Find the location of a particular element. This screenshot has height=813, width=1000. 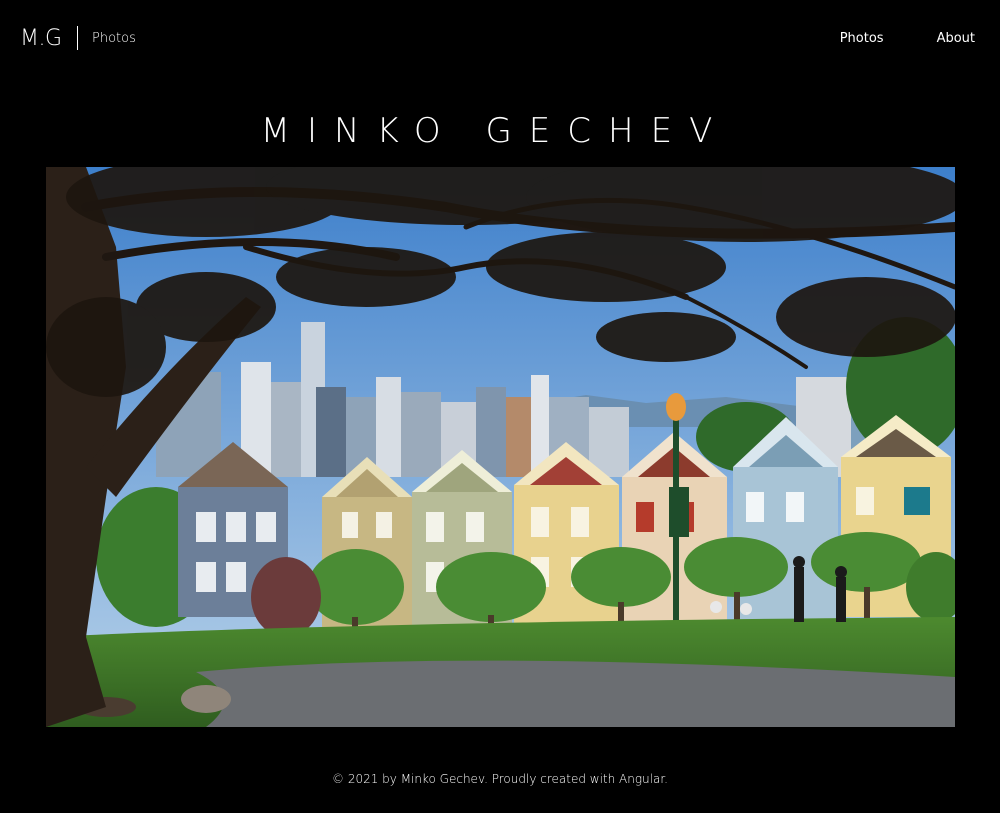

site-header: M.G Photos Photos About is located at coordinates (500, 40).